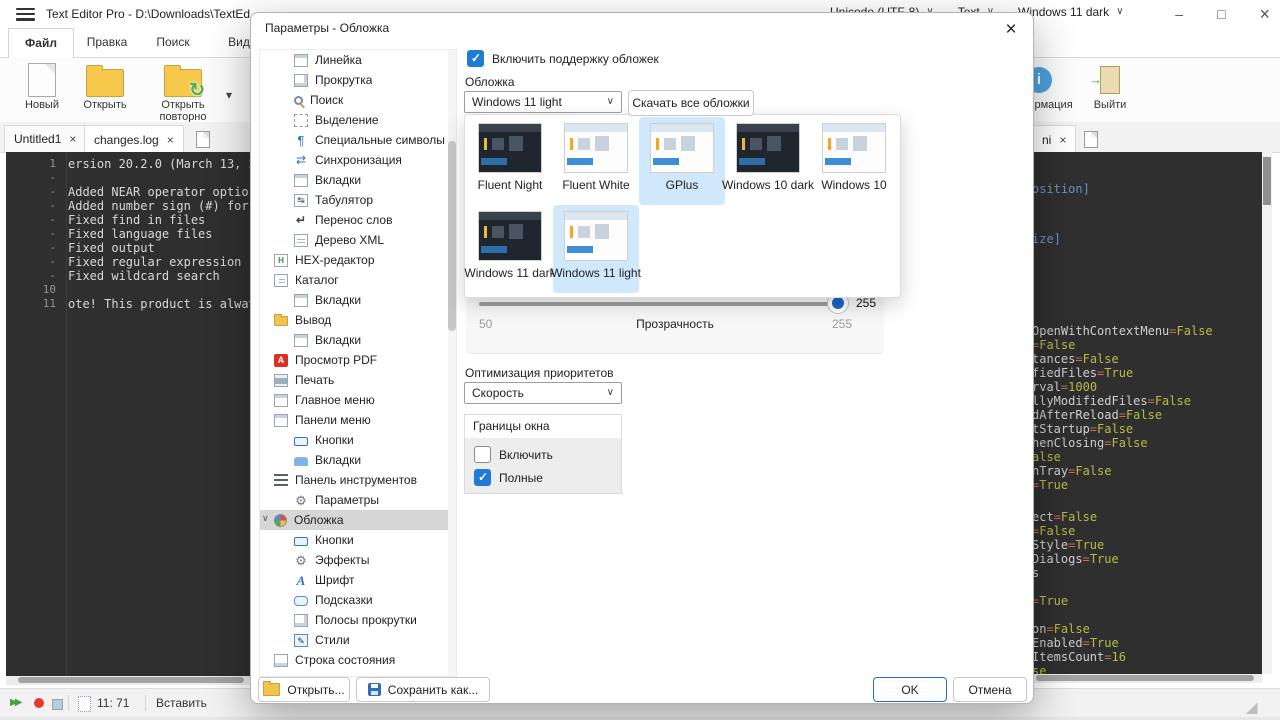  I want to click on skin-option-GPlus: GPlus, so click(682, 161).